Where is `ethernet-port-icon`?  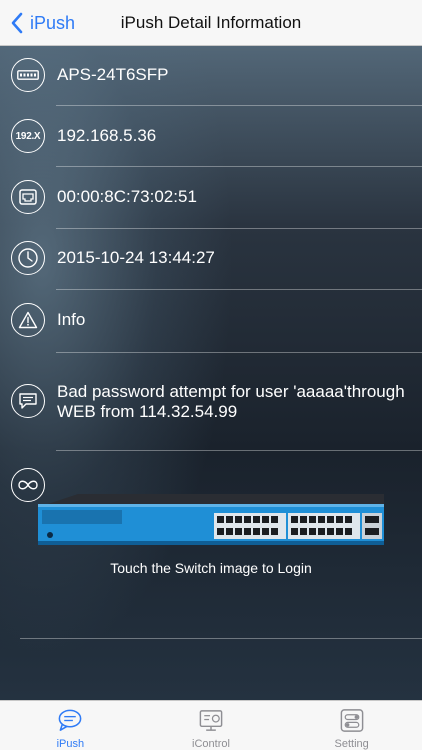
ethernet-port-icon is located at coordinates (28, 197).